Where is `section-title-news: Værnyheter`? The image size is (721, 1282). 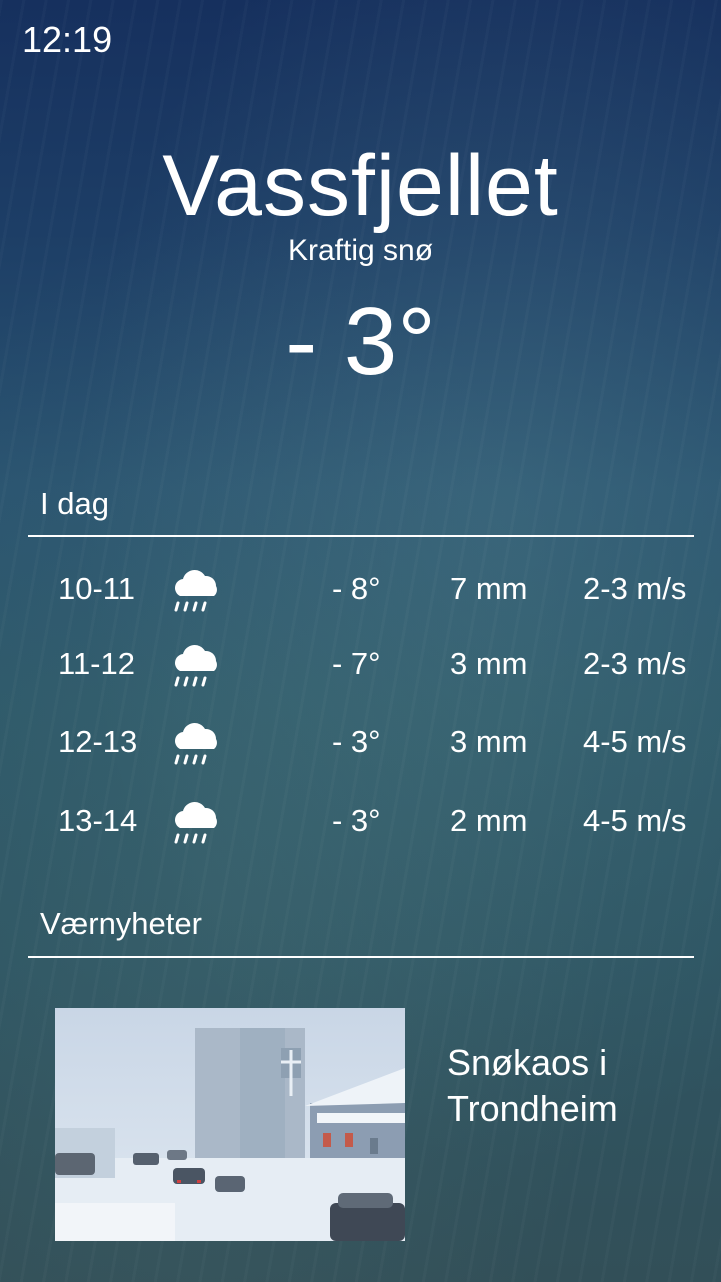 section-title-news: Værnyheter is located at coordinates (121, 923).